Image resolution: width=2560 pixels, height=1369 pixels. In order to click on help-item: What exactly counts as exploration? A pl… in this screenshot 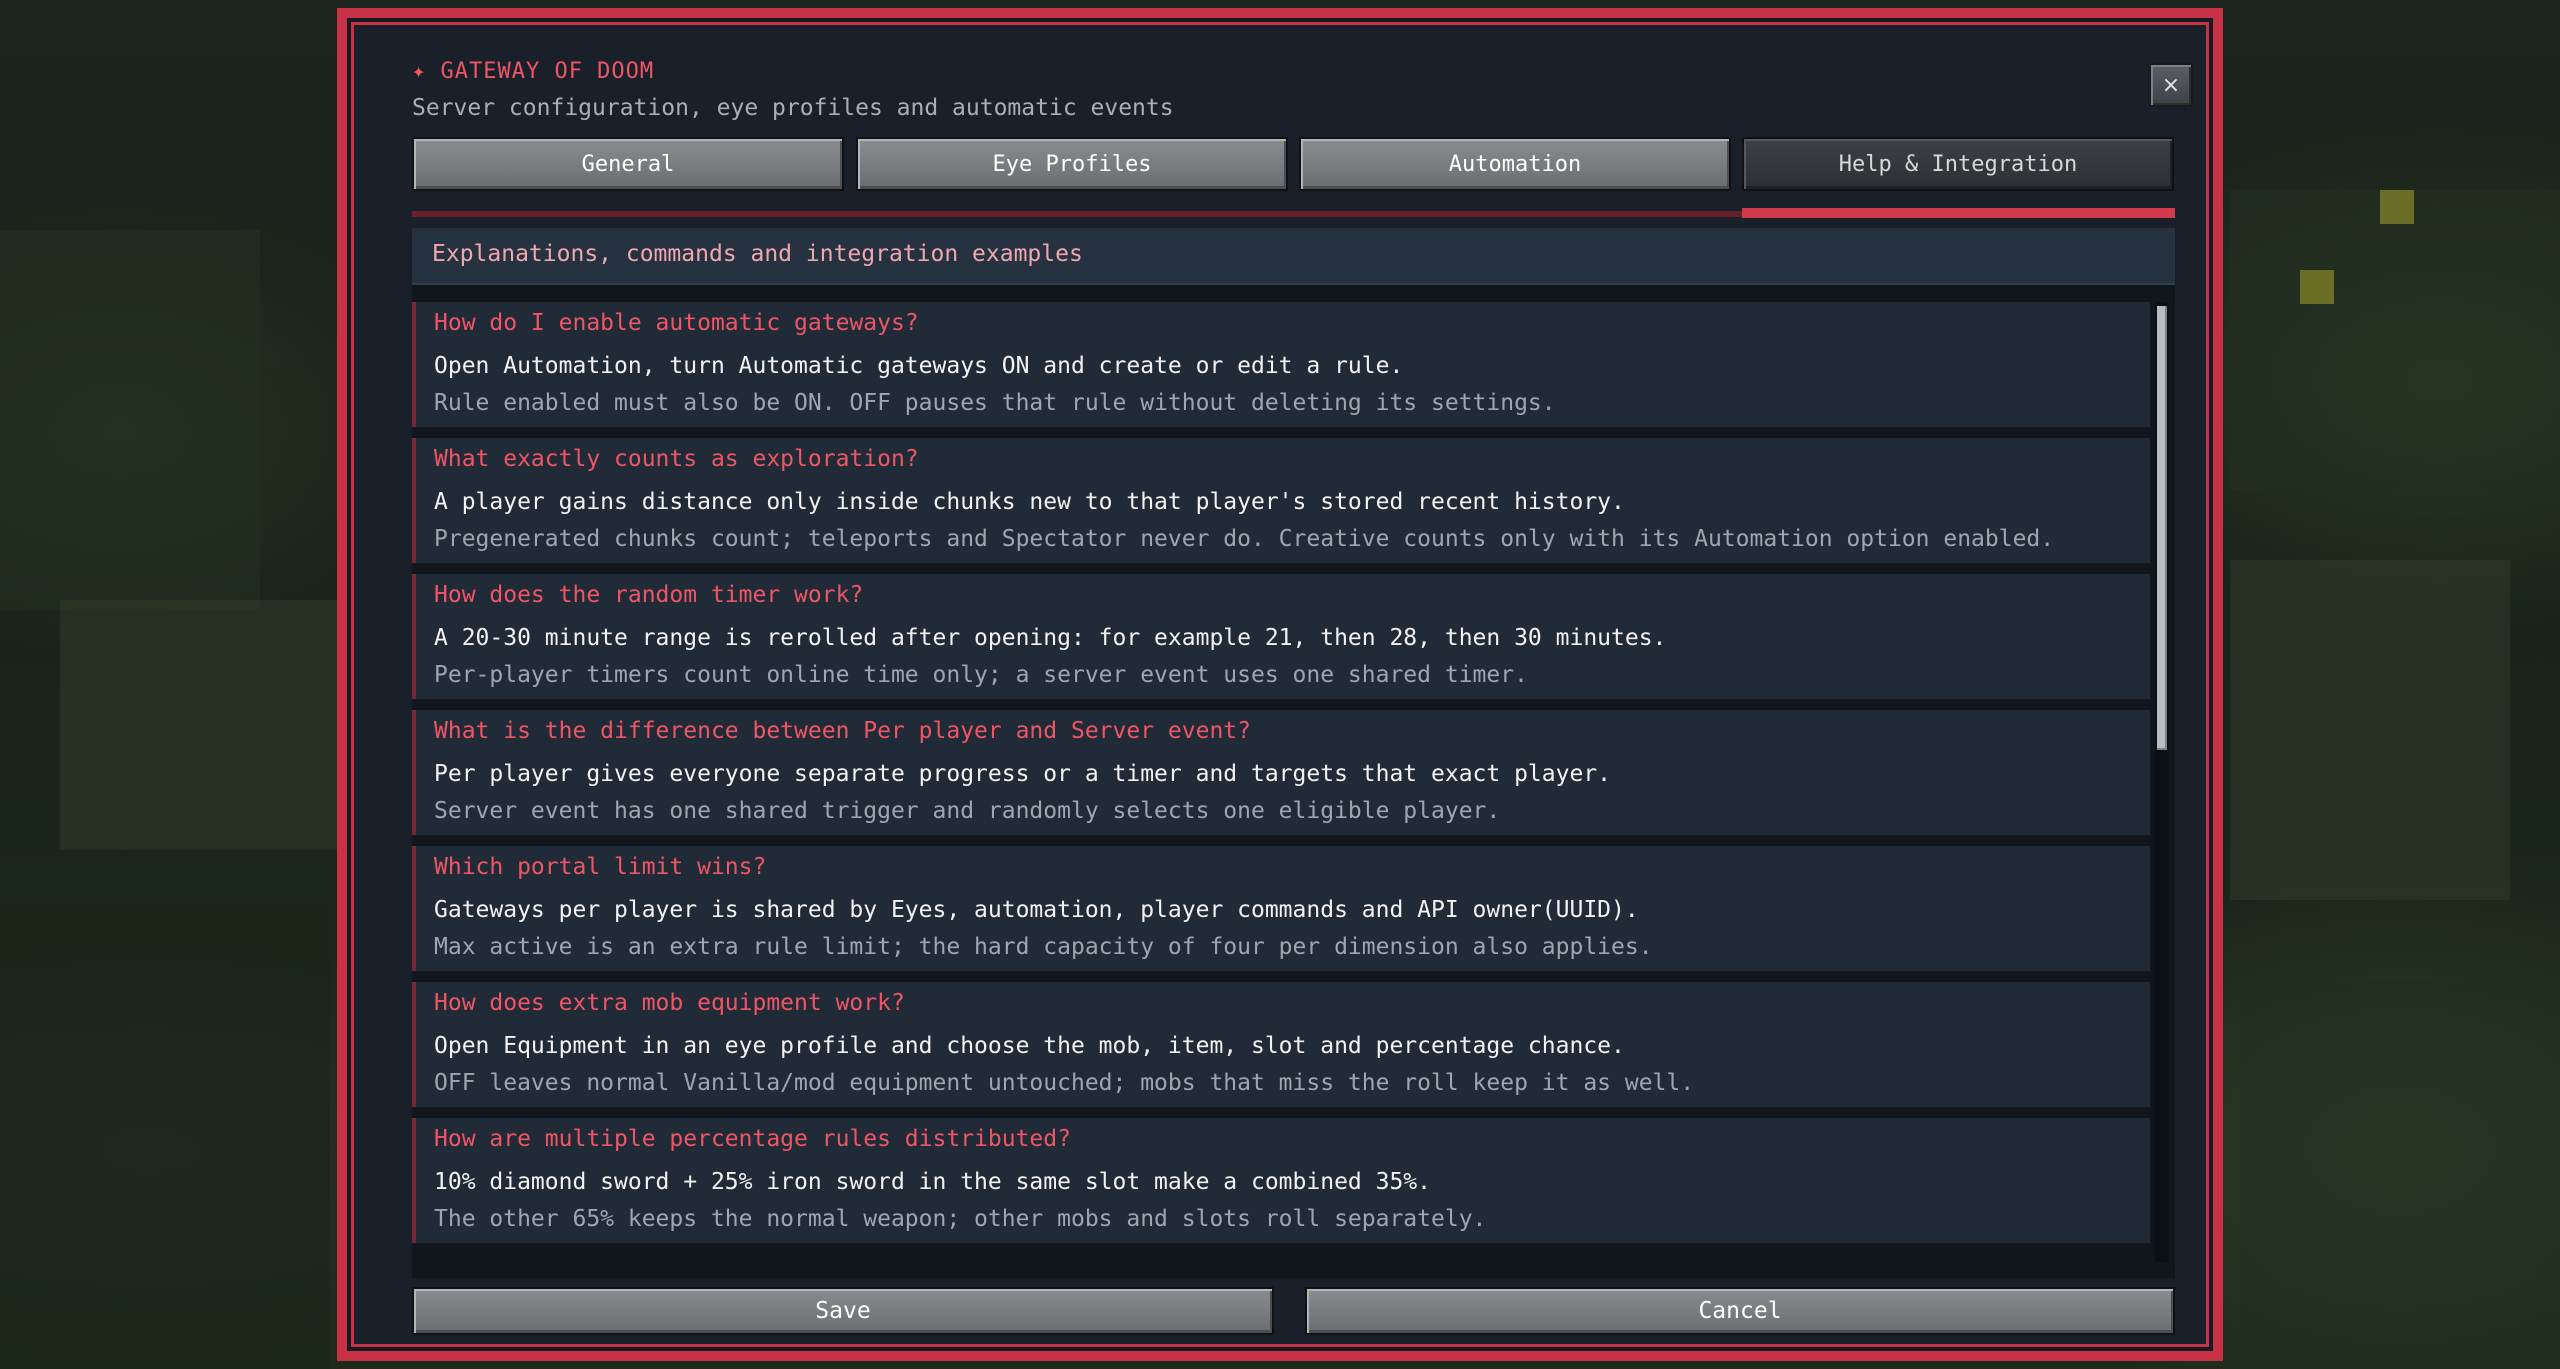, I will do `click(1281, 500)`.